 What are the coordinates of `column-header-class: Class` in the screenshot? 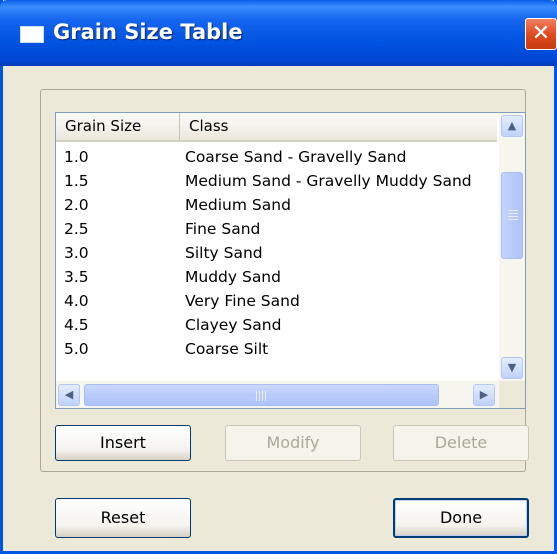 It's located at (338, 126).